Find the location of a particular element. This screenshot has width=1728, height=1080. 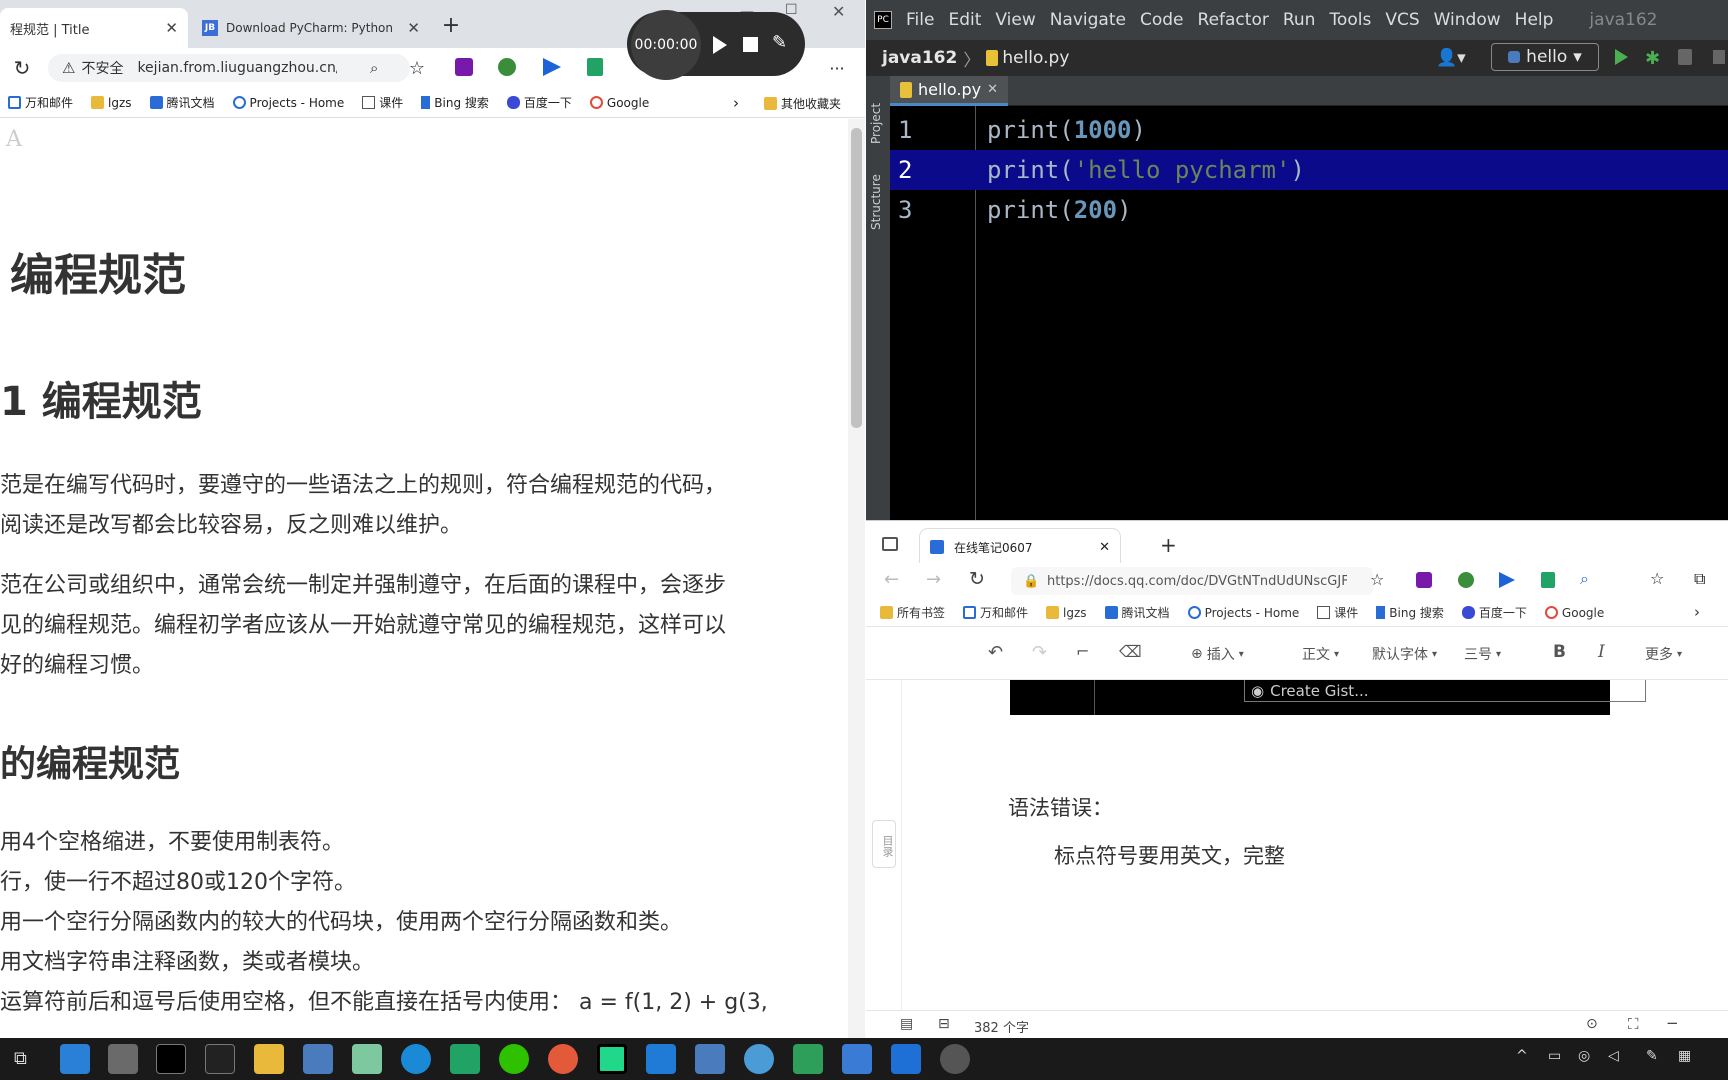

breadcrumb-project: java162 is located at coordinates (919, 58).